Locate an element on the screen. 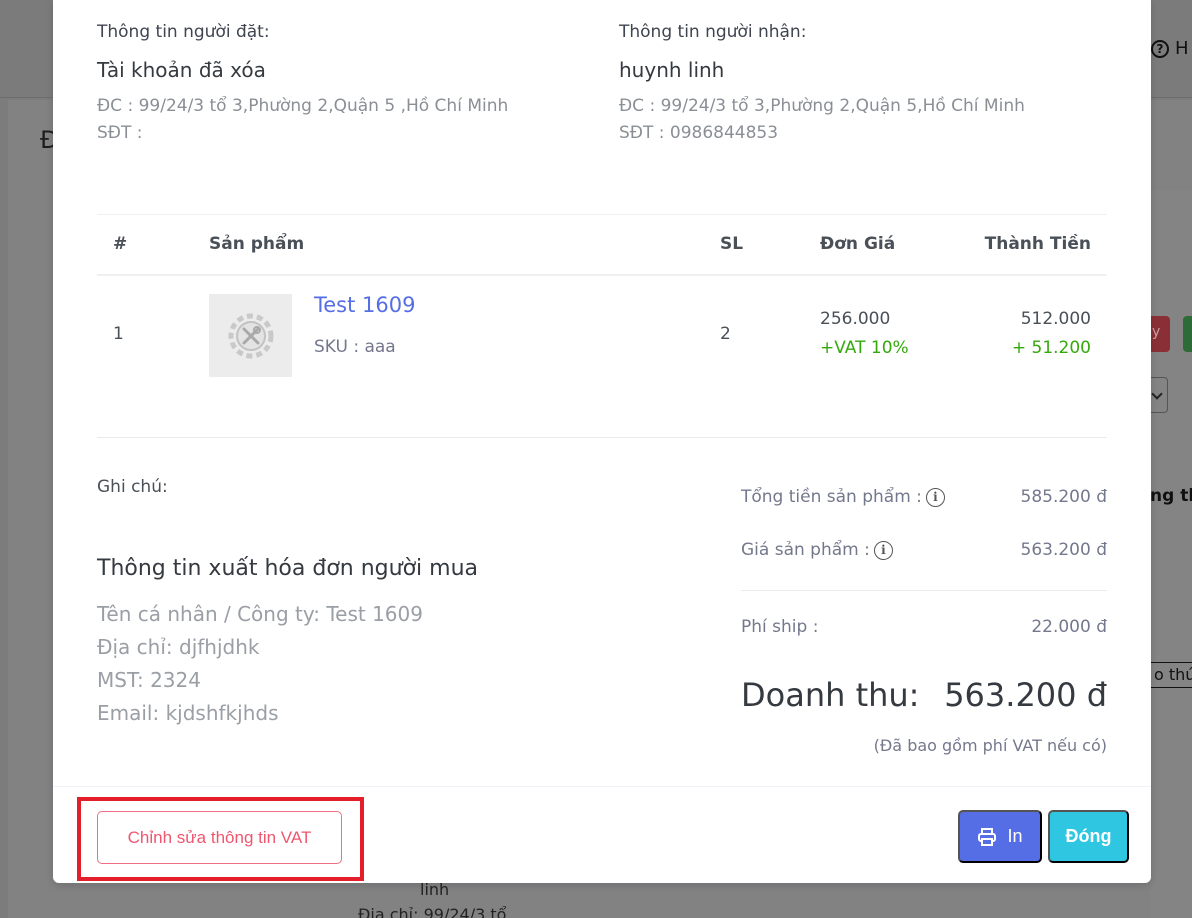 This screenshot has width=1192, height=918. background-help-link: ? H is located at coordinates (1170, 48).